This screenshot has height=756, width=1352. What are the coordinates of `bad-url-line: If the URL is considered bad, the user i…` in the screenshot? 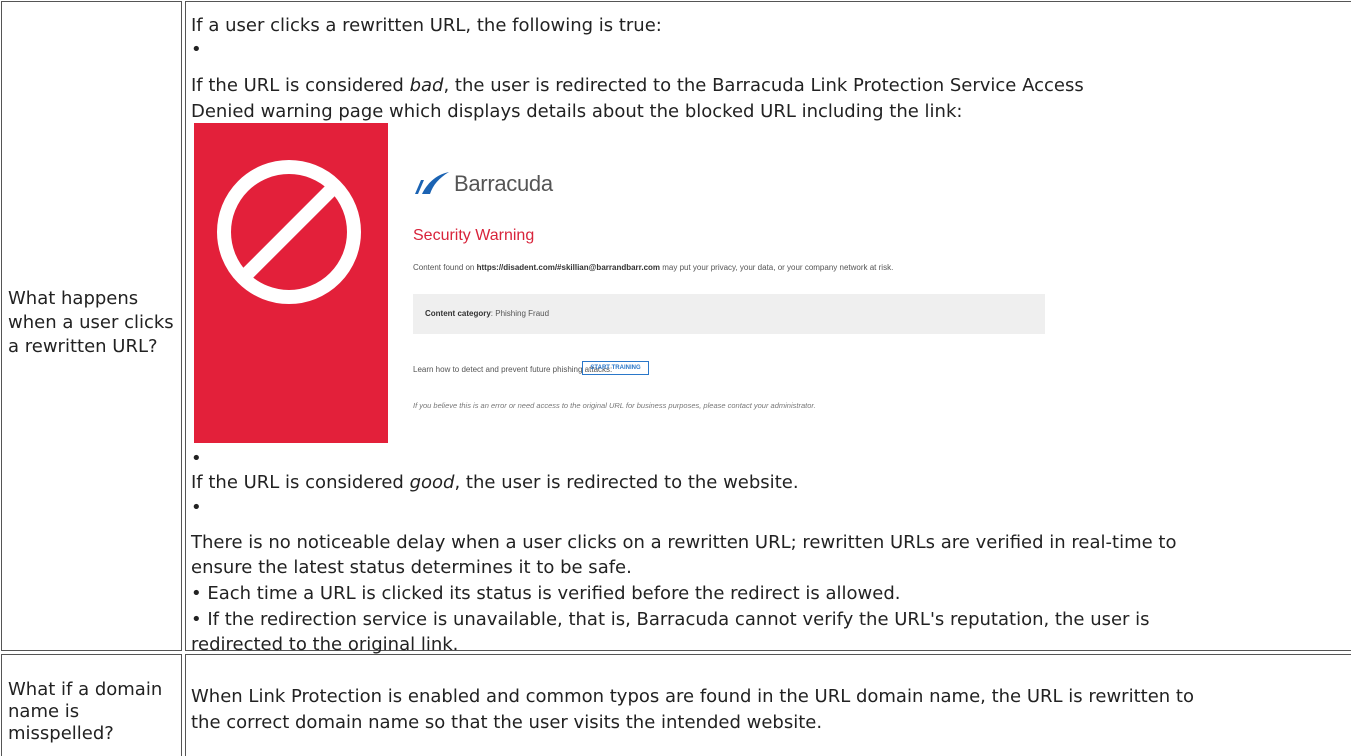 It's located at (637, 85).